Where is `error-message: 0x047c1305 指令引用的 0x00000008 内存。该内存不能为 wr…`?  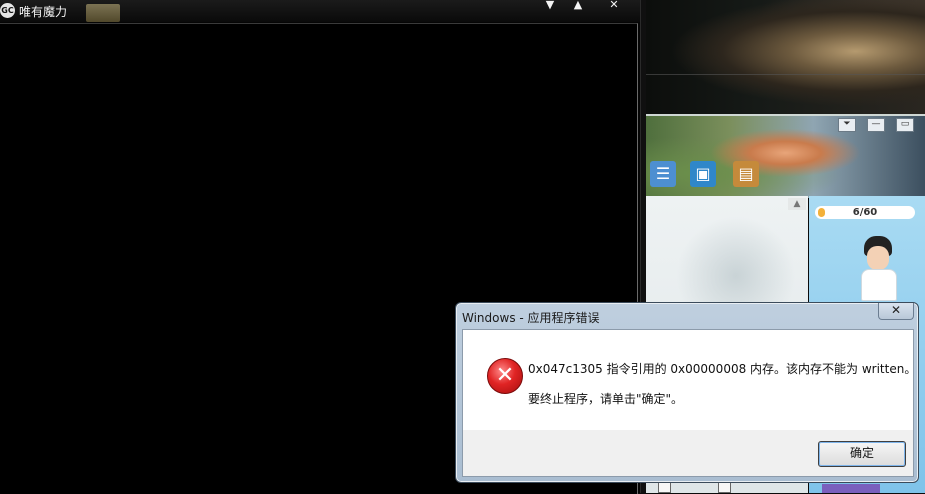 error-message: 0x047c1305 指令引用的 0x00000008 内存。该内存不能为 wr… is located at coordinates (722, 369).